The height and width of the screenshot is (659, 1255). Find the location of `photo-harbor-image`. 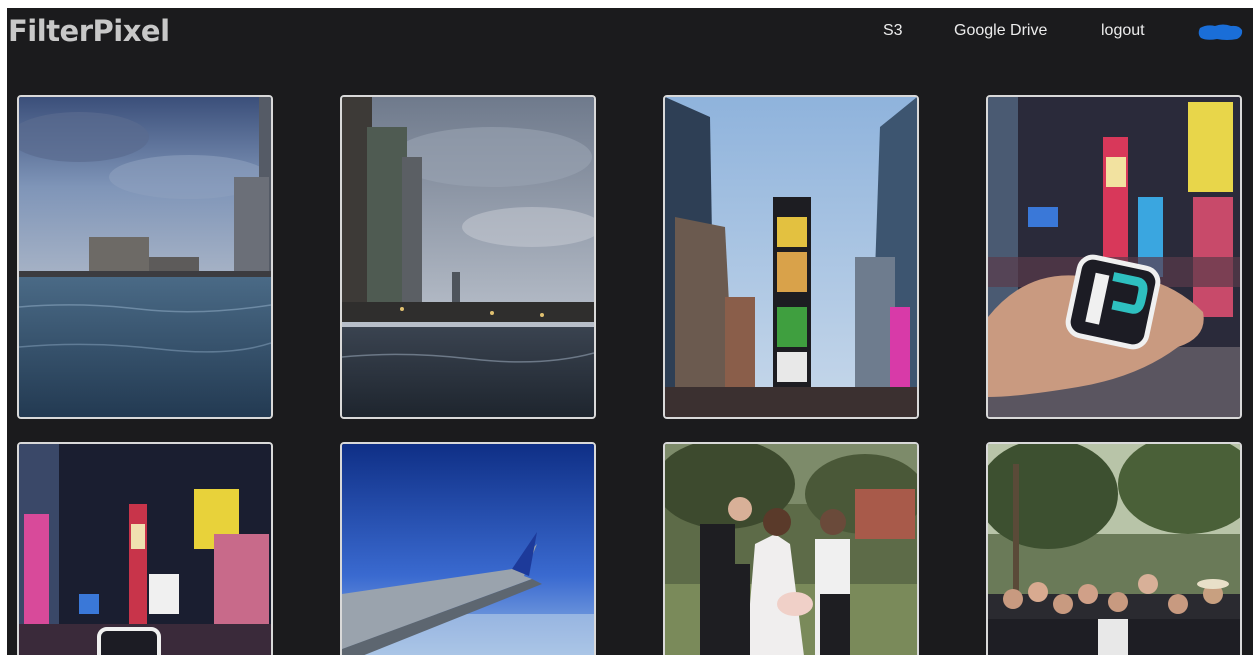

photo-harbor-image is located at coordinates (145, 257).